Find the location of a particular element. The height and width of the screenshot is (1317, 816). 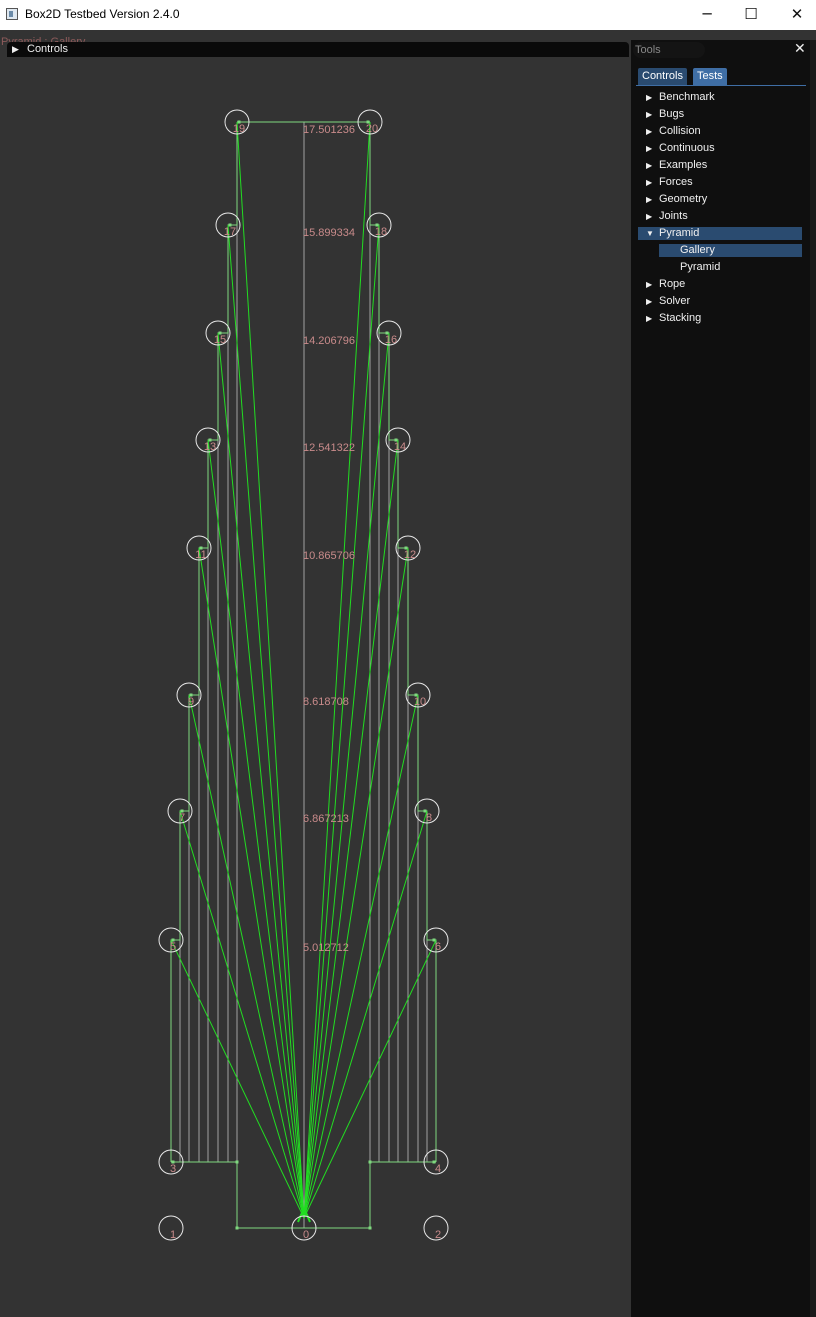

window-title-bar: Box2D Testbed Version 2.4.0 ─ ☐ ✕ is located at coordinates (408, 15).